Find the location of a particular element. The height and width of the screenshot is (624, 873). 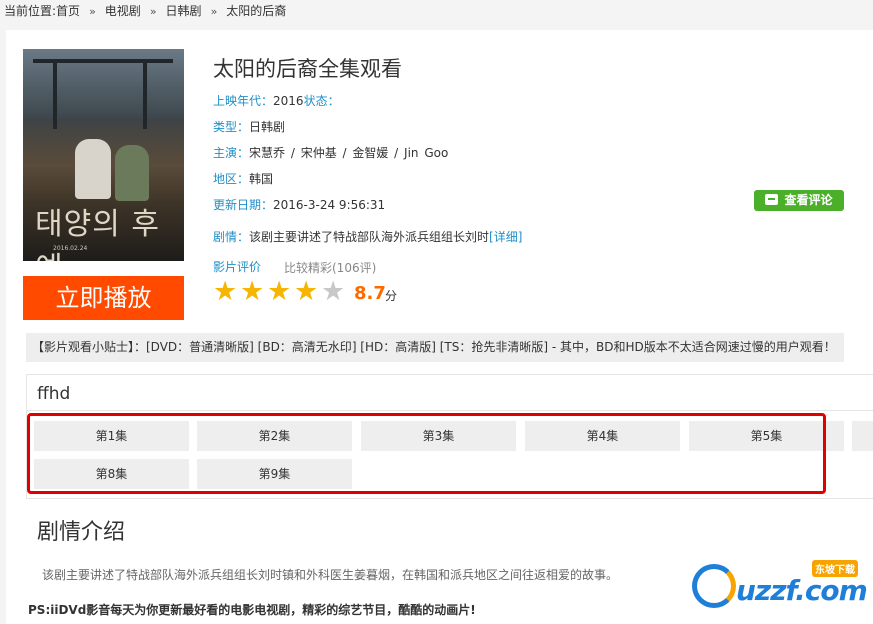

rating-description: 比较精彩(106评) is located at coordinates (330, 268).